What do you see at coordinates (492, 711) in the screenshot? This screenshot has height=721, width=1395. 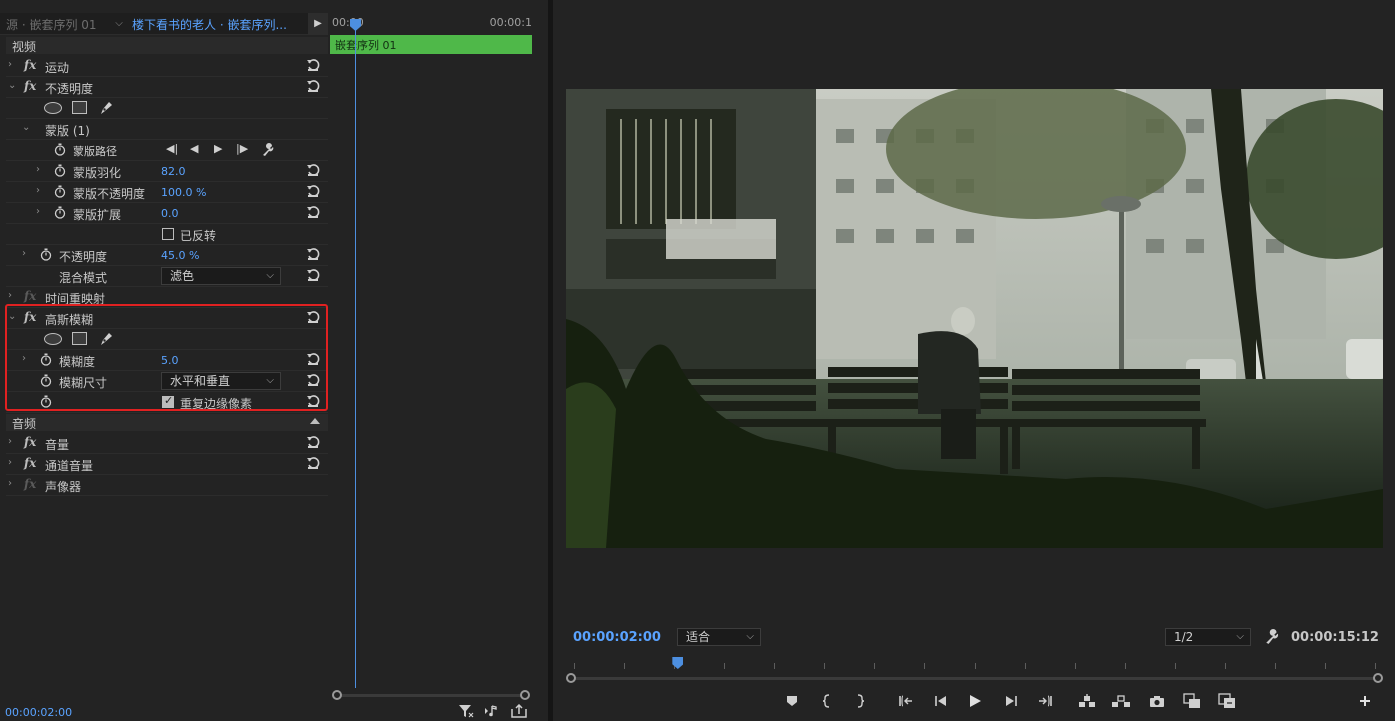 I see `loop-audio-icon` at bounding box center [492, 711].